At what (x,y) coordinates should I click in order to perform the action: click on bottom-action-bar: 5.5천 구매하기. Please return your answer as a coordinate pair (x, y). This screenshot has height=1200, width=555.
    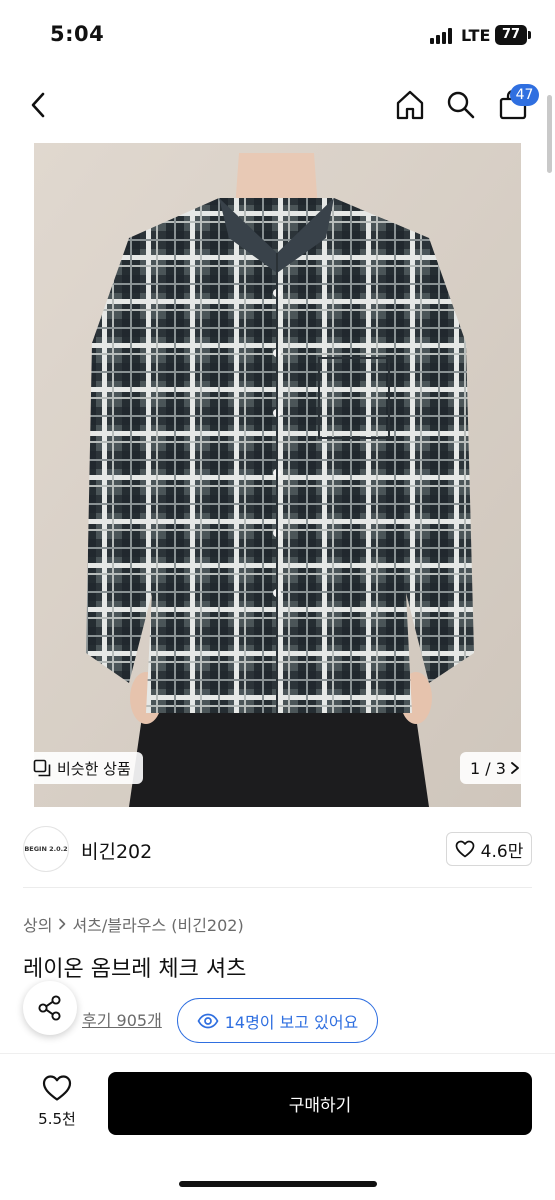
    Looking at the image, I should click on (277, 1126).